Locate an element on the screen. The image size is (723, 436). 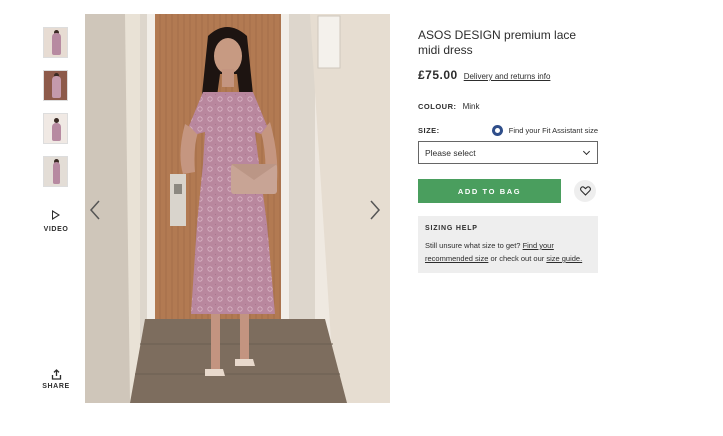
next-image-arrow is located at coordinates (375, 210).